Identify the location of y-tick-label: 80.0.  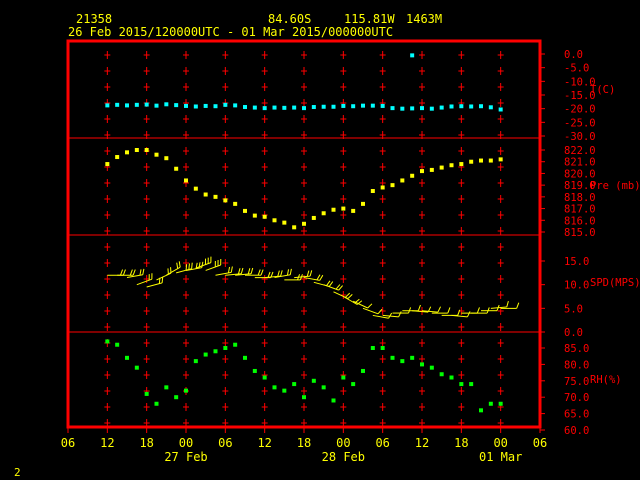
(576, 365).